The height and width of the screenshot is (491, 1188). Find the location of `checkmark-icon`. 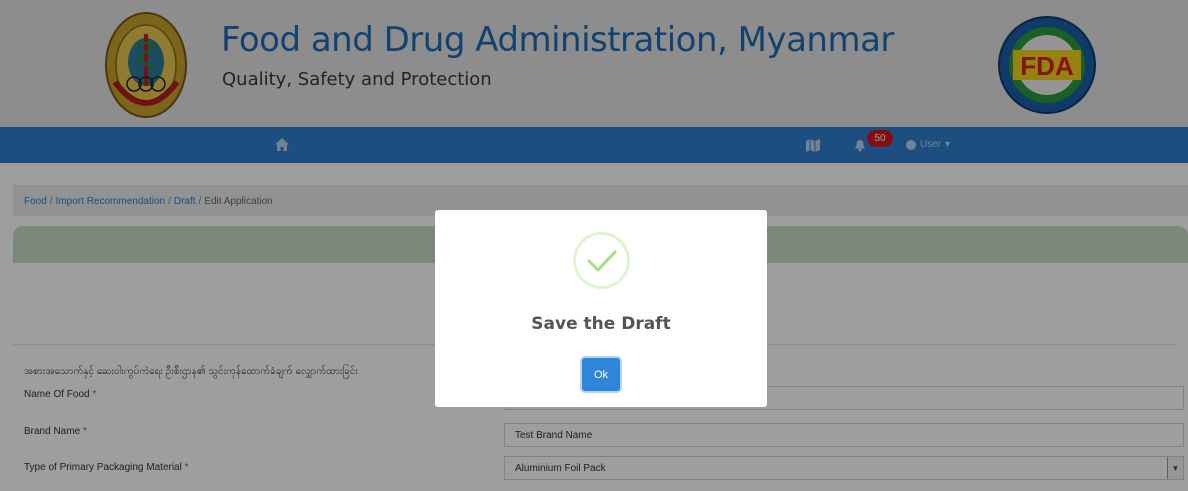

checkmark-icon is located at coordinates (602, 261).